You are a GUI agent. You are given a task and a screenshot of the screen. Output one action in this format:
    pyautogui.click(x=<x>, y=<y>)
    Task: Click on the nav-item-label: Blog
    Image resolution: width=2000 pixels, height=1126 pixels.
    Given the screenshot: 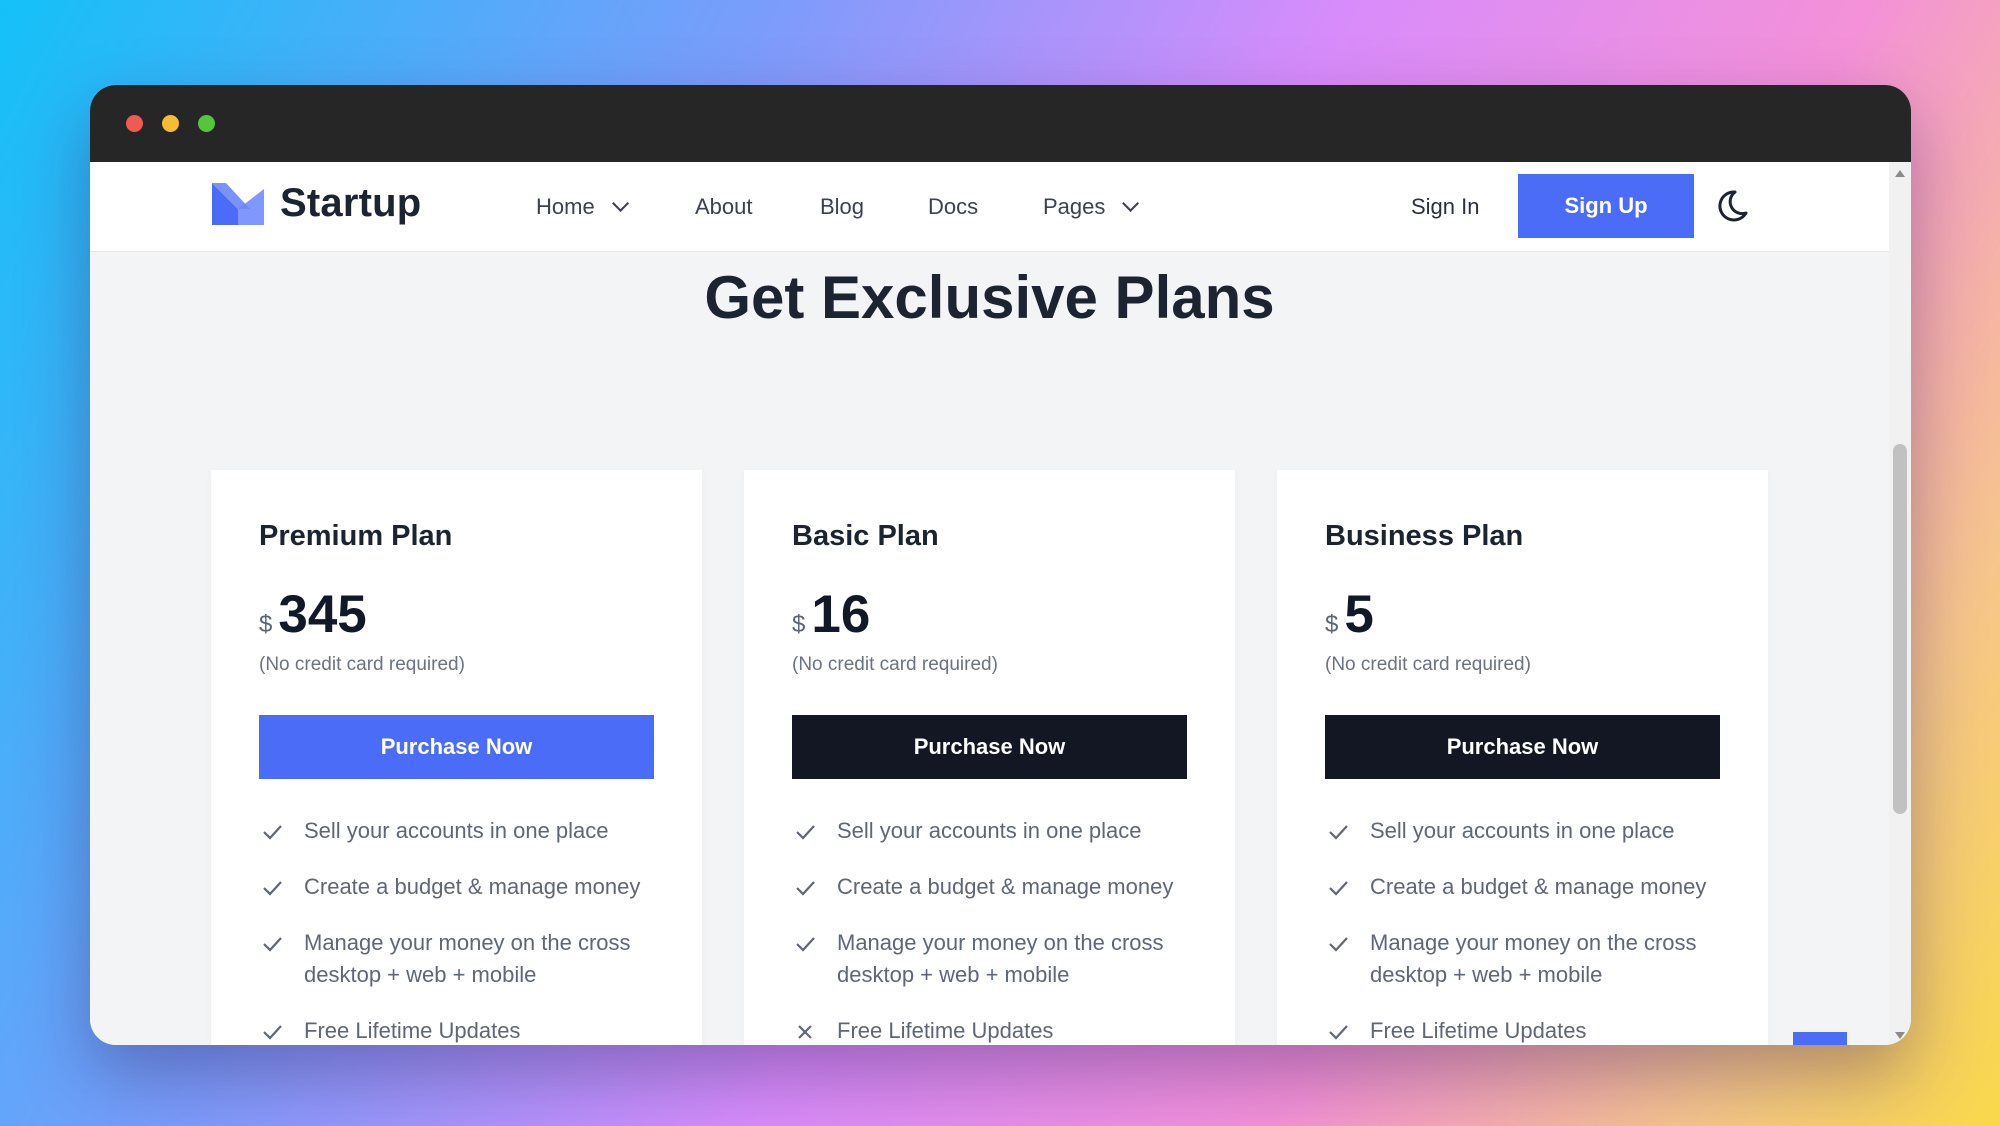 What is the action you would take?
    pyautogui.click(x=842, y=206)
    